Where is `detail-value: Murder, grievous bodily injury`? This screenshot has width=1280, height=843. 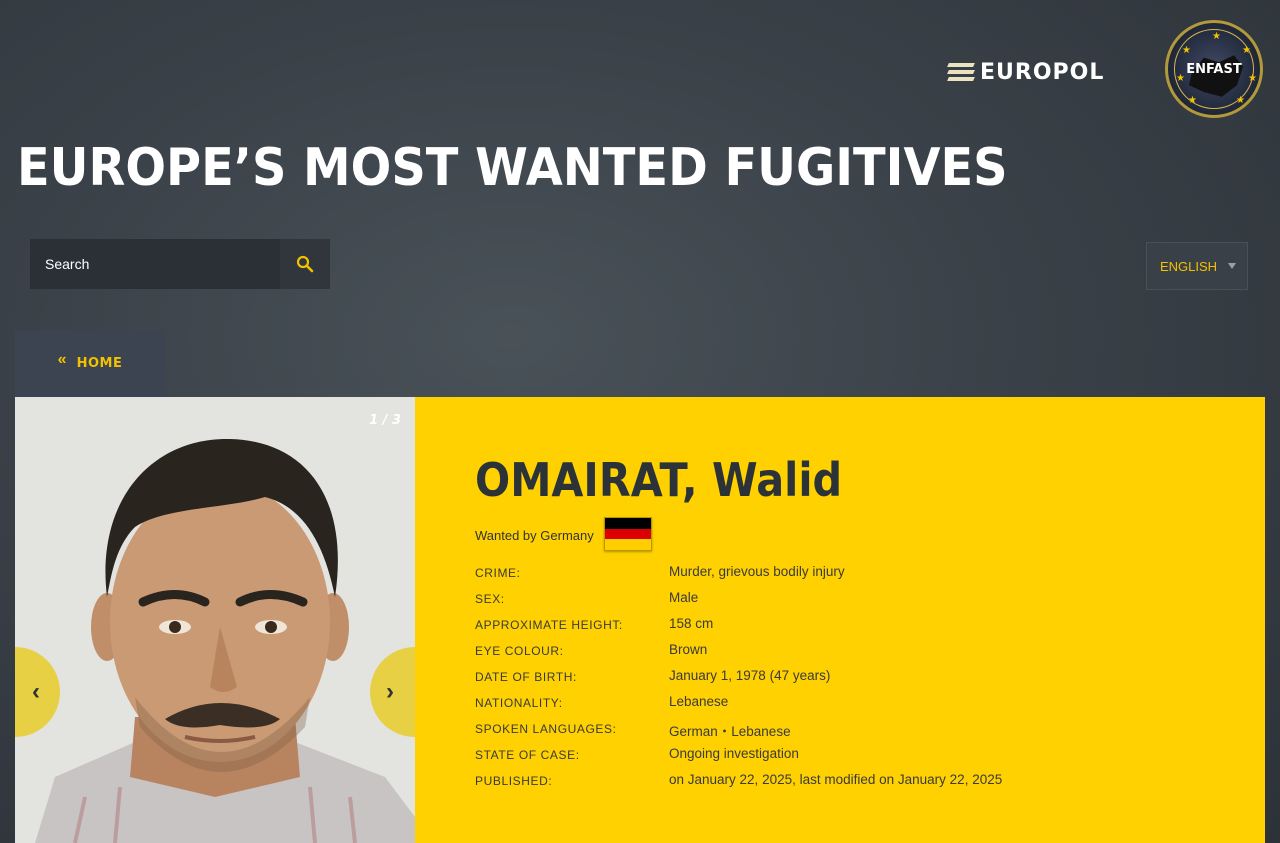 detail-value: Murder, grievous bodily injury is located at coordinates (757, 571).